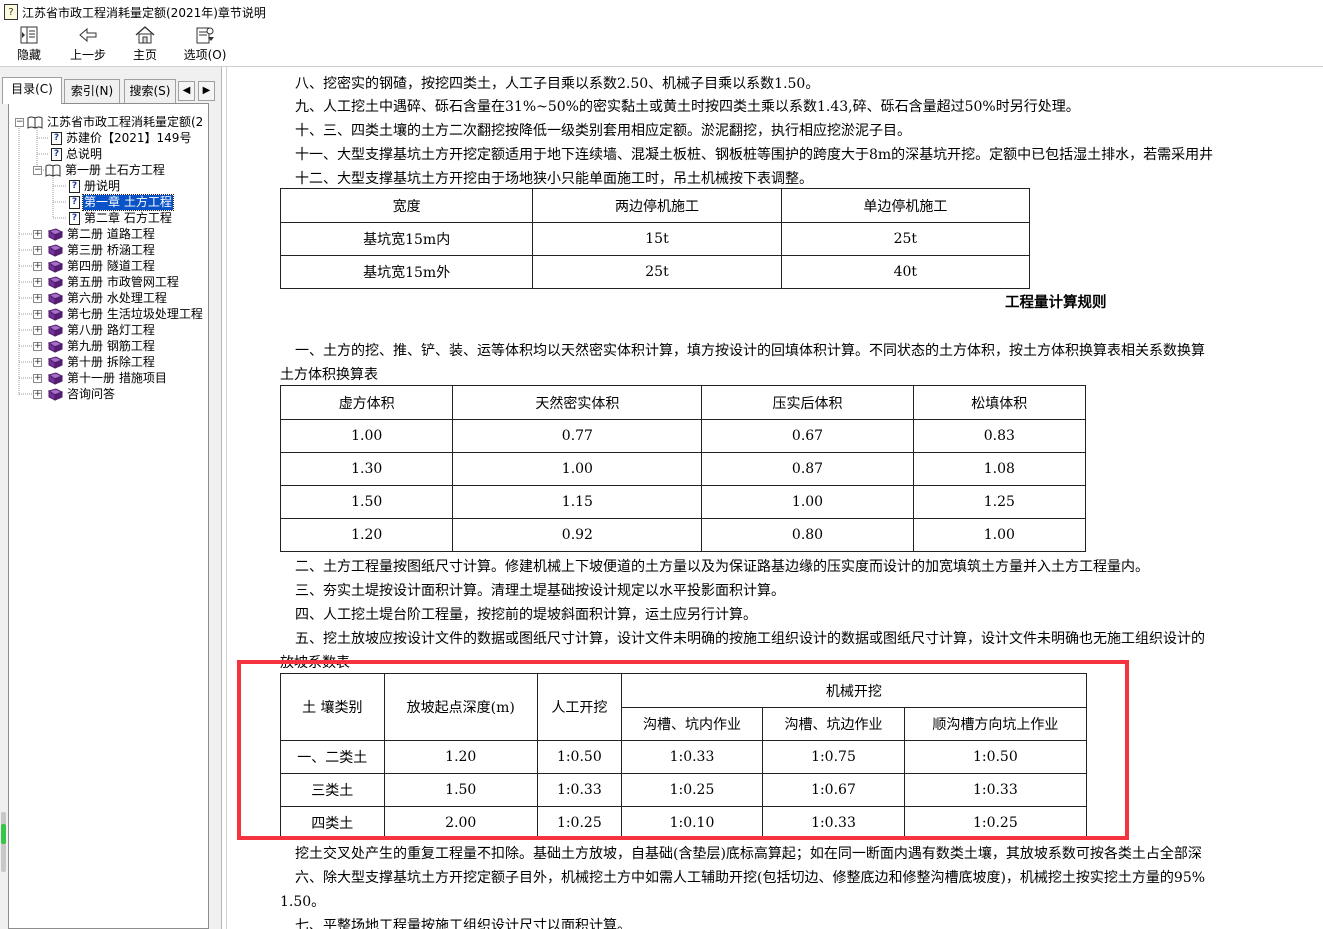 The image size is (1323, 929). Describe the element at coordinates (366, 402) in the screenshot. I see `table-header: 虚方体积` at that location.